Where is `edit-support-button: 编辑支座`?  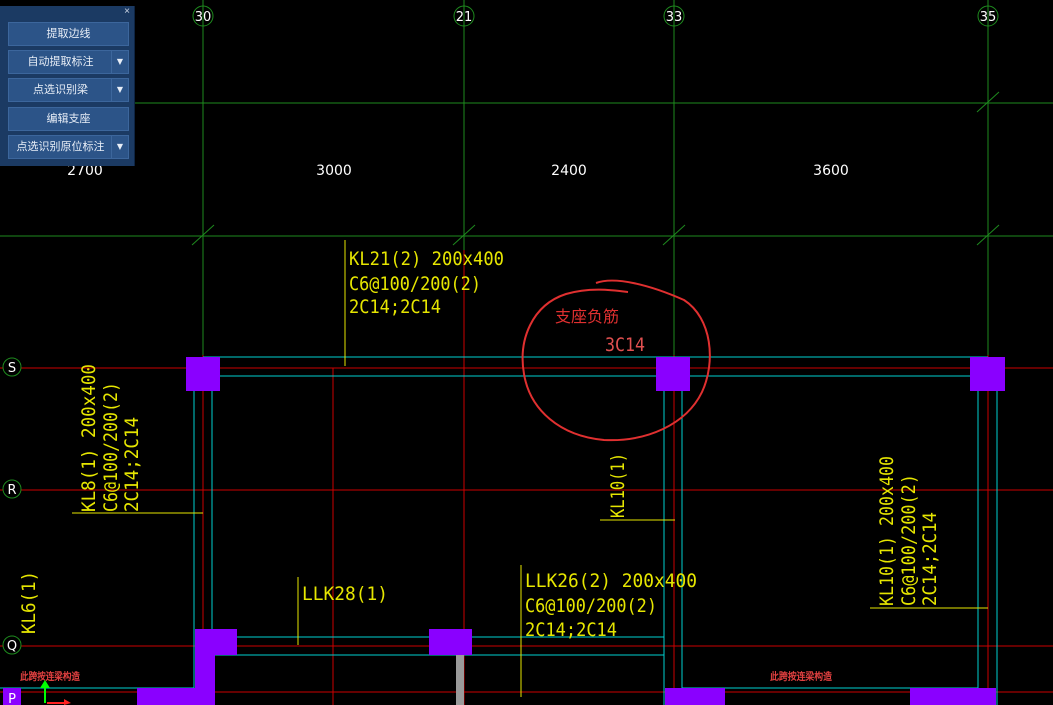
edit-support-button: 编辑支座 is located at coordinates (68, 119).